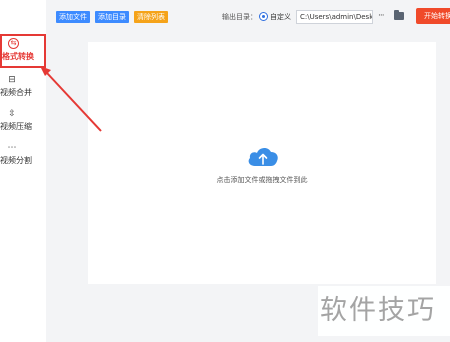 The height and width of the screenshot is (342, 450). I want to click on sidebar-item-video-compress: ⇳ 视频压缩, so click(23, 123).